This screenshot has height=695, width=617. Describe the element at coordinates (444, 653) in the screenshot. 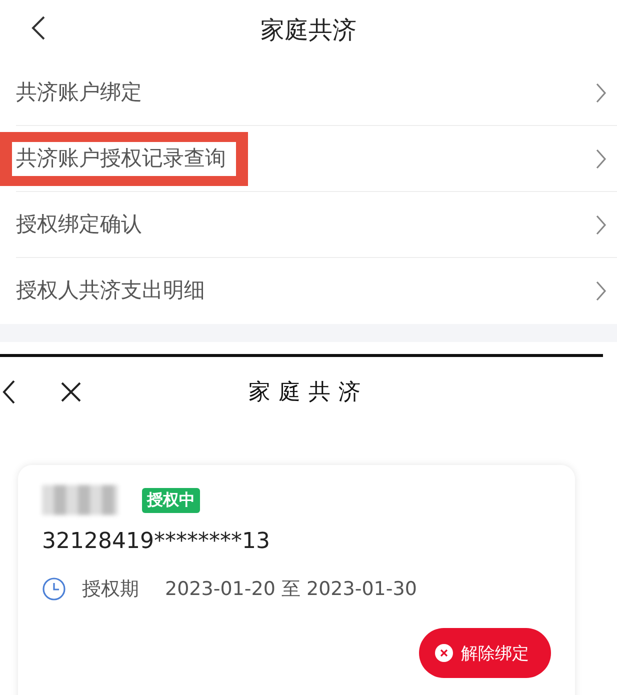

I see `remove-icon` at that location.